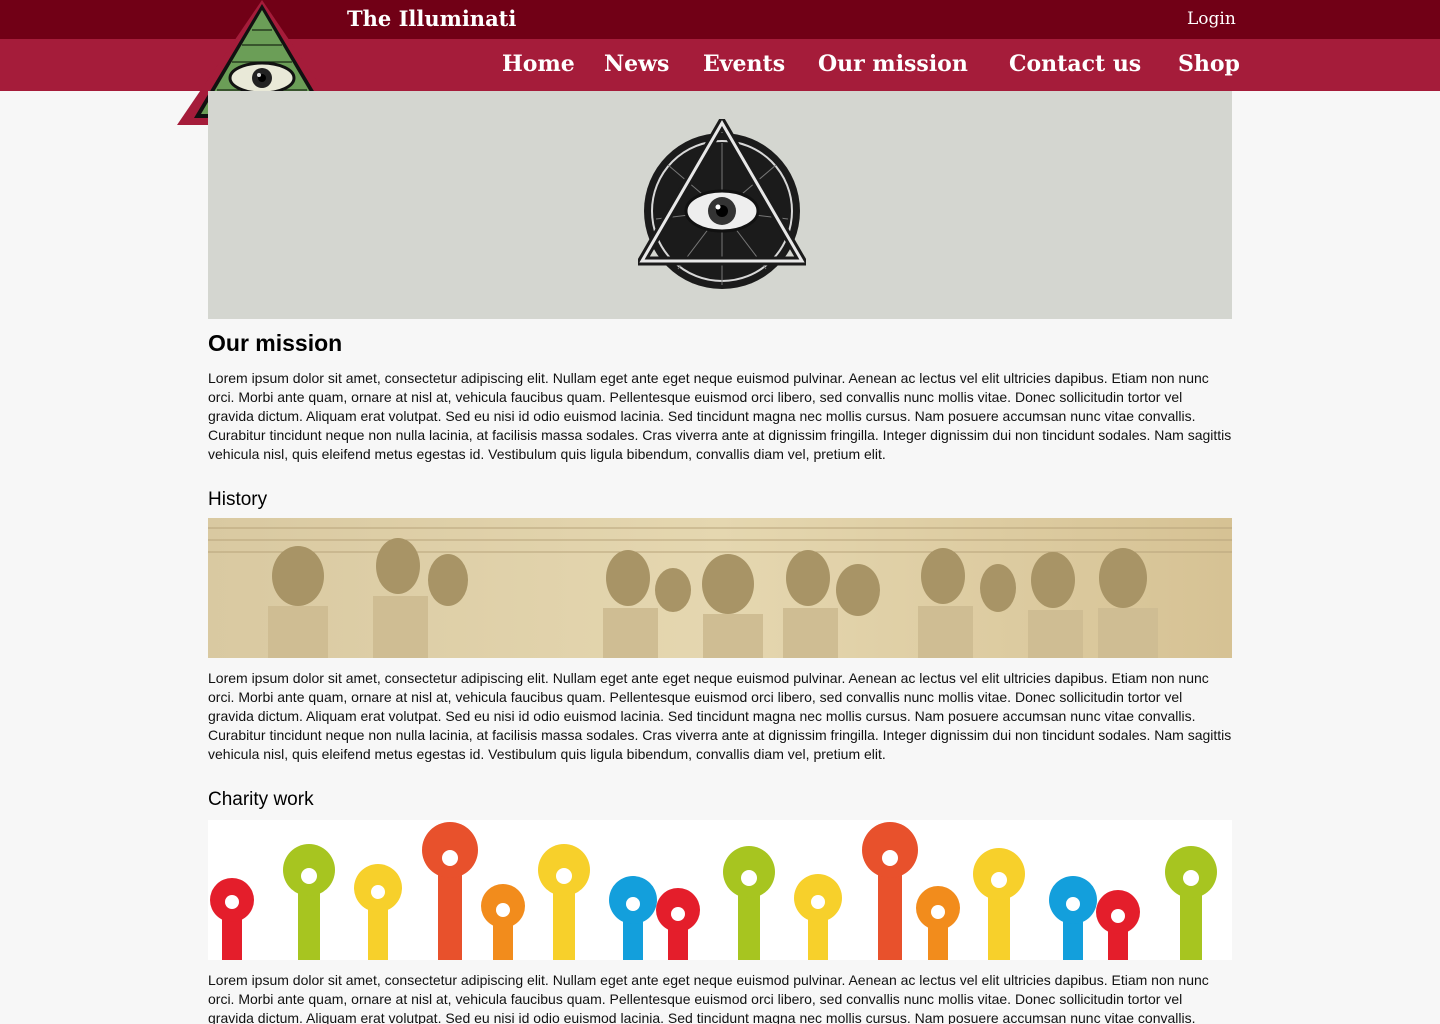 Image resolution: width=1440 pixels, height=1024 pixels. What do you see at coordinates (1075, 64) in the screenshot?
I see `nav-contact-us: Contact us` at bounding box center [1075, 64].